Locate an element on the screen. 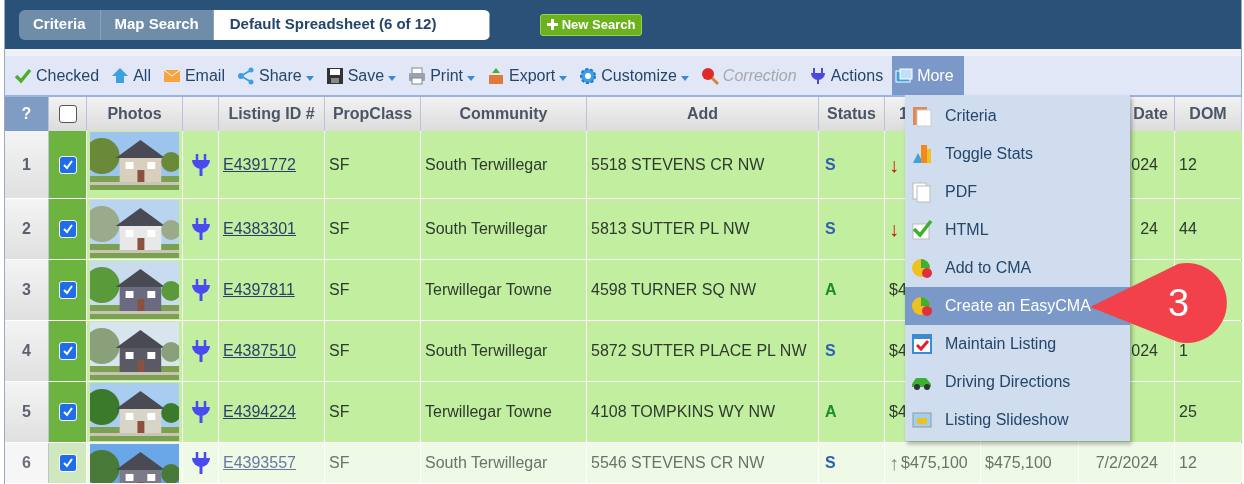 The height and width of the screenshot is (484, 1244). slideshow-icon is located at coordinates (922, 420).